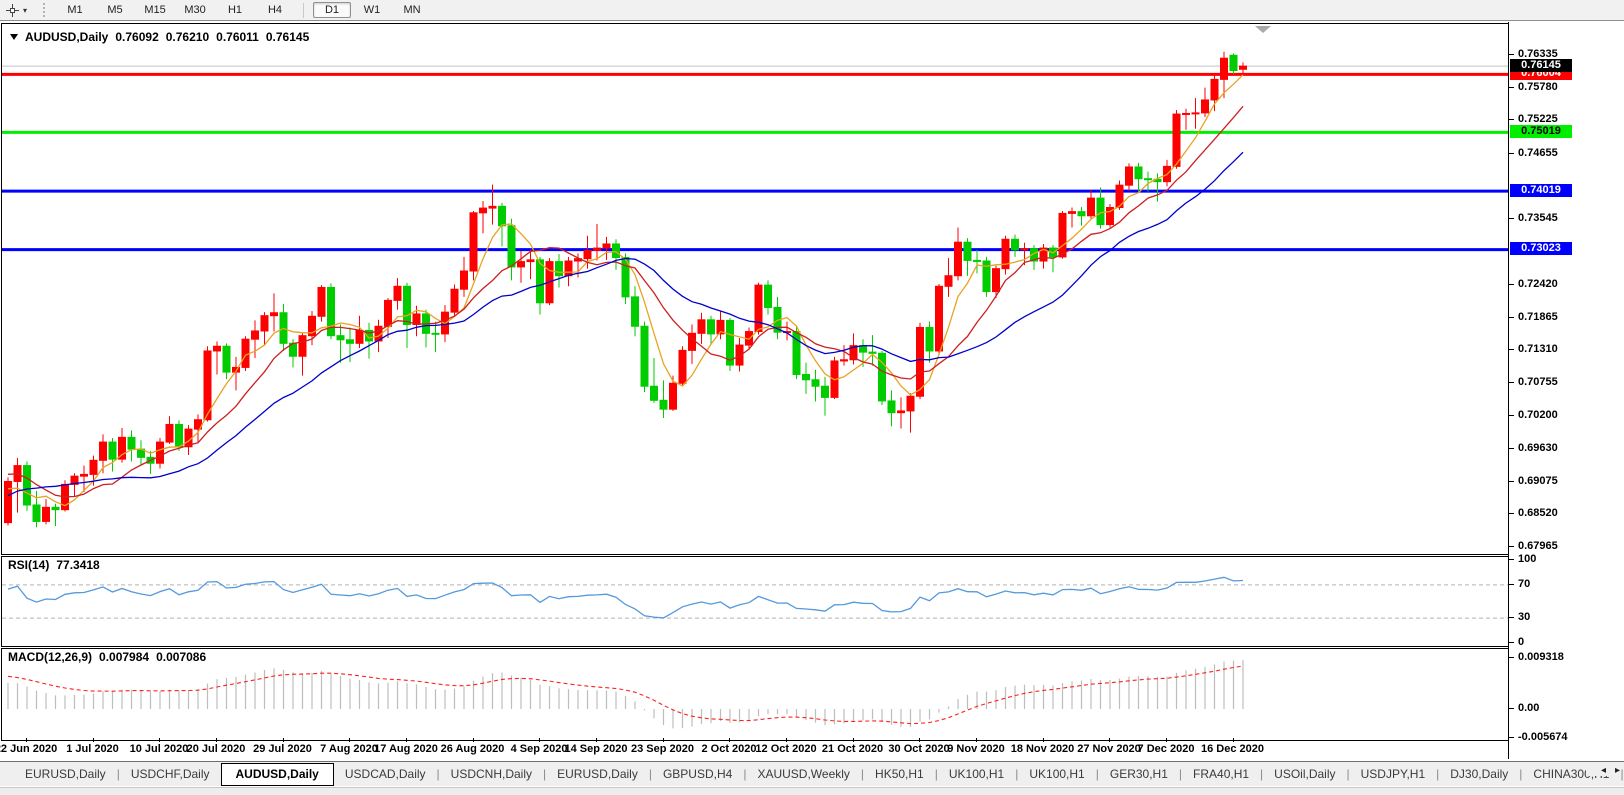 This screenshot has height=795, width=1624. I want to click on date-label: 4 Sep 2020, so click(539, 749).